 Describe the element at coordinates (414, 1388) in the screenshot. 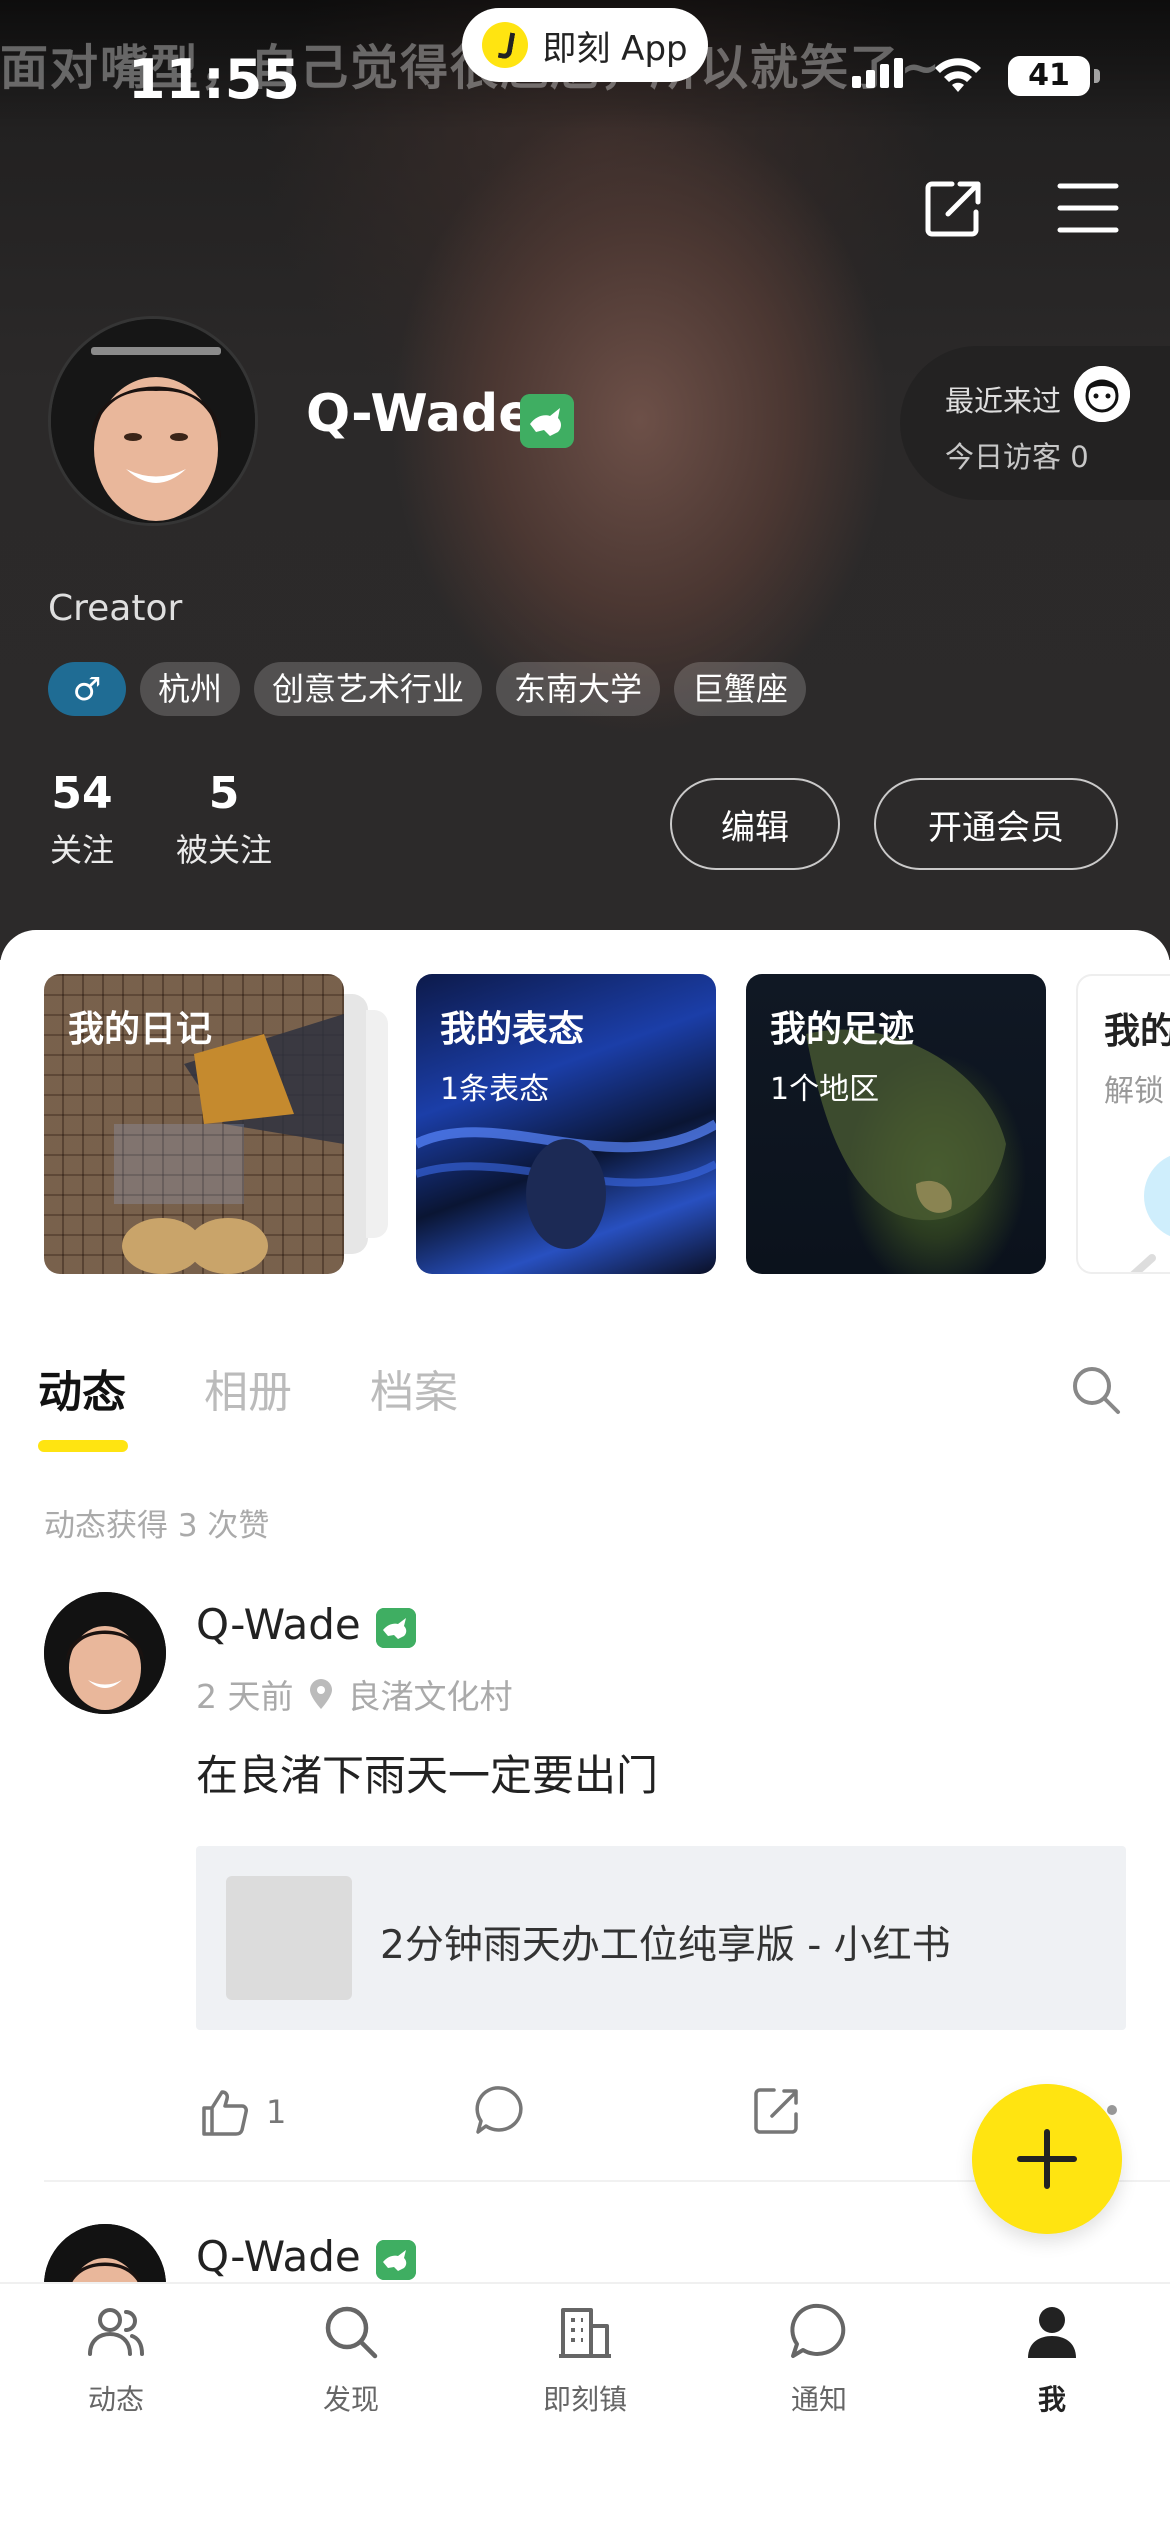

I see `tab-archive: 档案` at that location.